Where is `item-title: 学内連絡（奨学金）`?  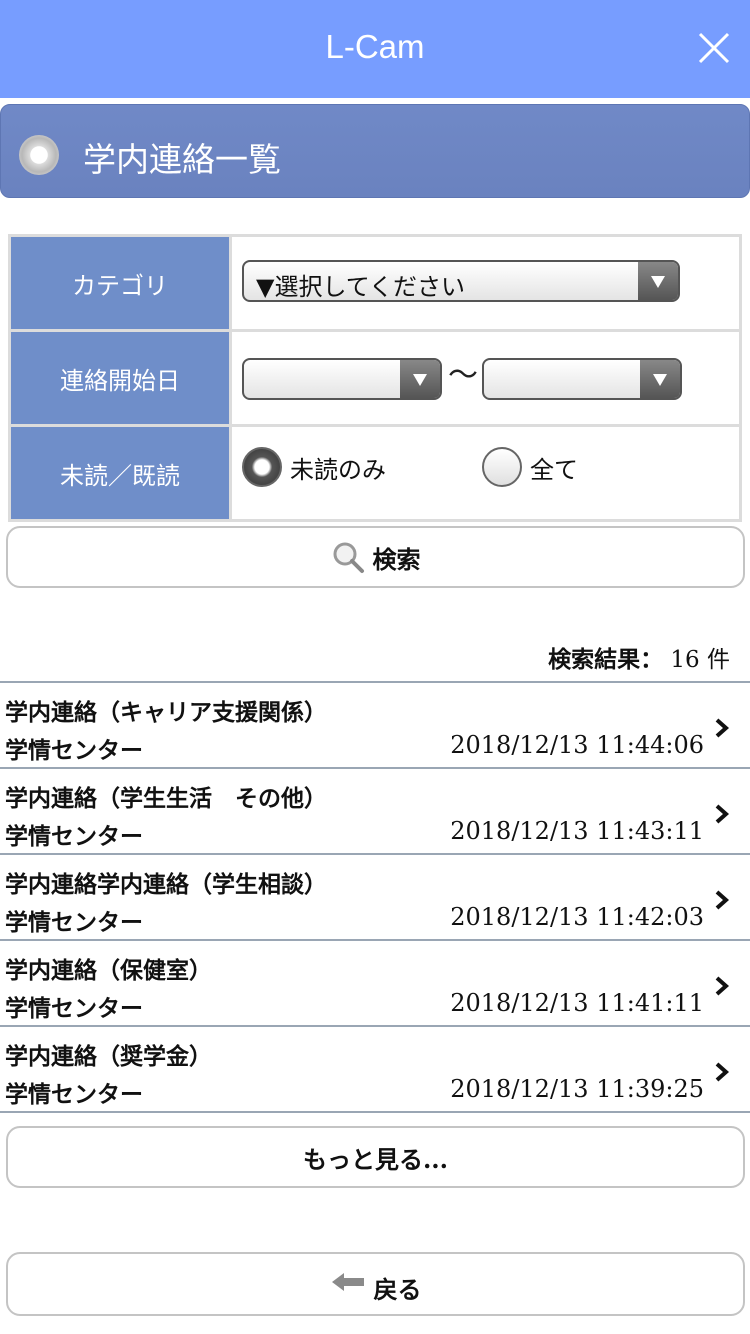 item-title: 学内連絡（奨学金） is located at coordinates (108, 1056).